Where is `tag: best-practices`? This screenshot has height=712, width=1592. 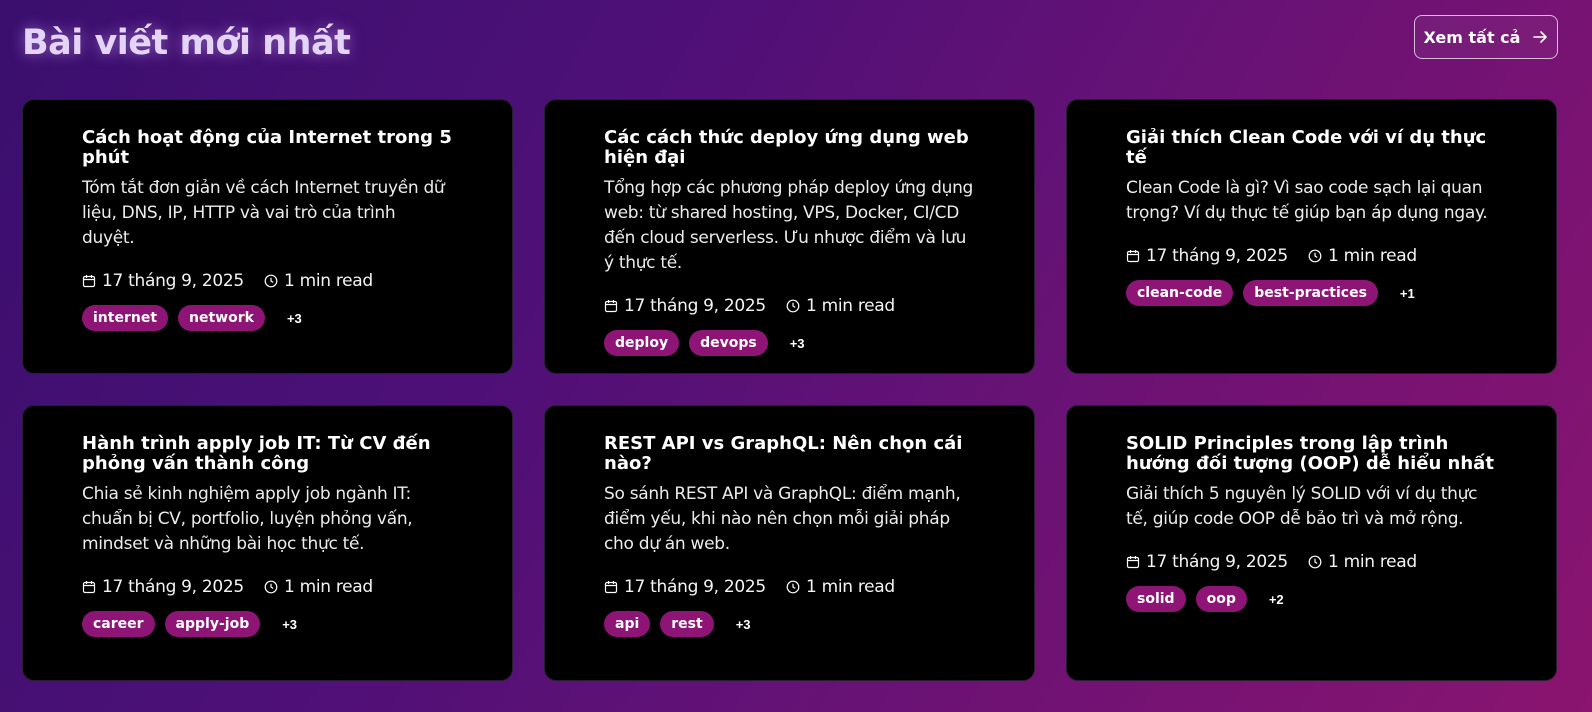
tag: best-practices is located at coordinates (1310, 293).